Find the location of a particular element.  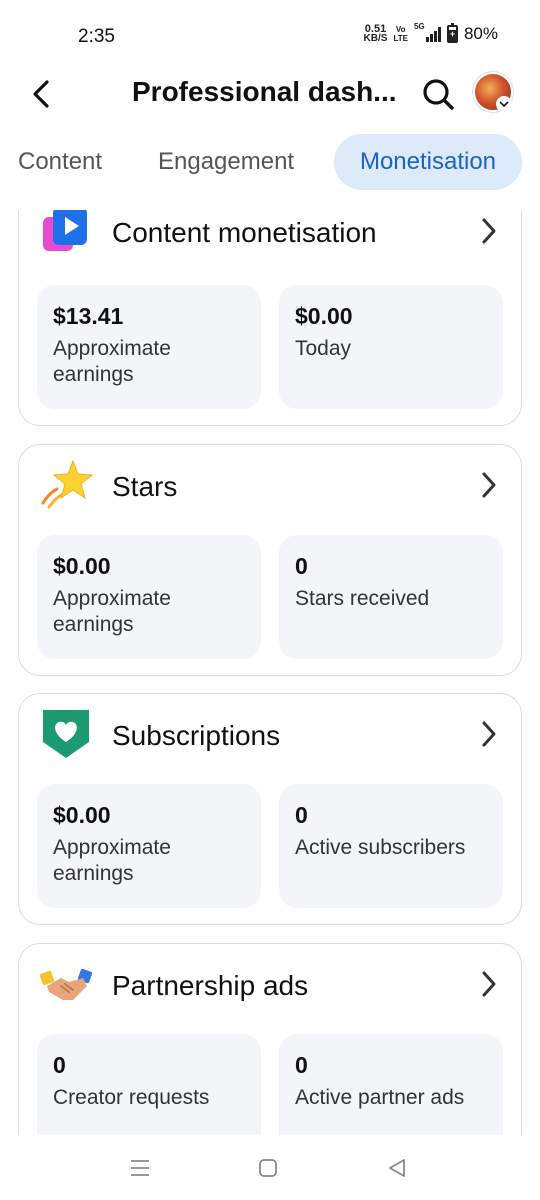

status-bar: 2:35 0.51 KB/S Vo LTE 5G + 80% is located at coordinates (270, 36).